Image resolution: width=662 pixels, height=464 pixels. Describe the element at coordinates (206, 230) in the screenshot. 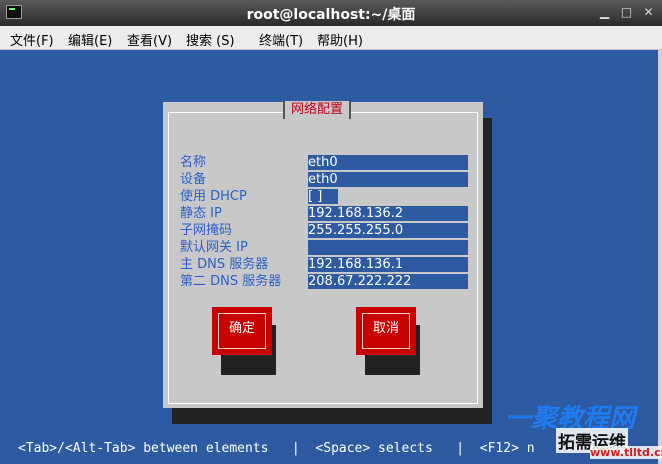

I see `label-netmask: 子网掩码` at that location.